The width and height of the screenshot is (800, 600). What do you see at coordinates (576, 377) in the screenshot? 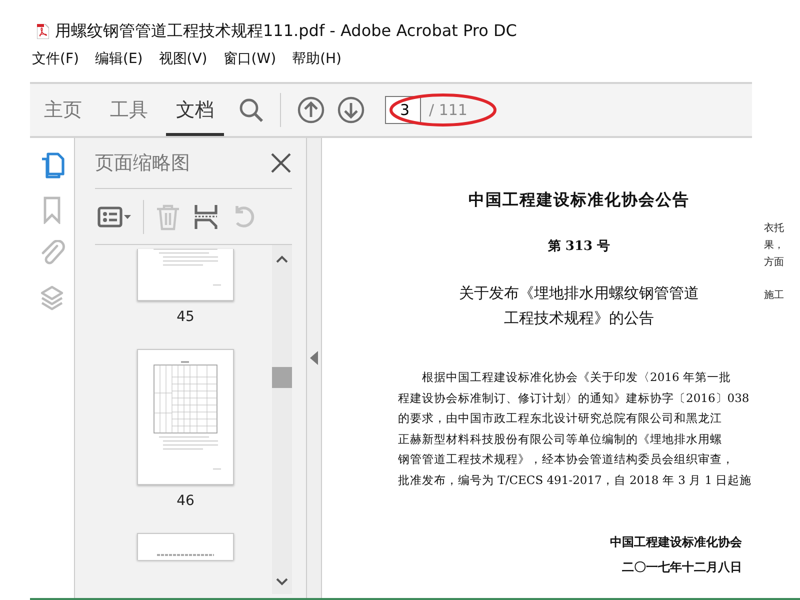
I see `body-text-line: 根据中国工程建设标准化协会《关于印发〈2016 年第一批` at bounding box center [576, 377].